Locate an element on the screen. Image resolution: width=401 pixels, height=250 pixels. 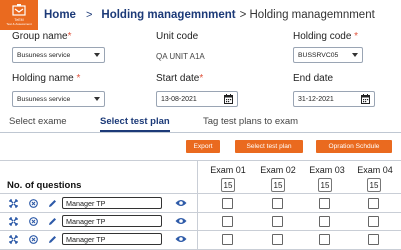
end-date-input: 31-12-2021 is located at coordinates (334, 99).